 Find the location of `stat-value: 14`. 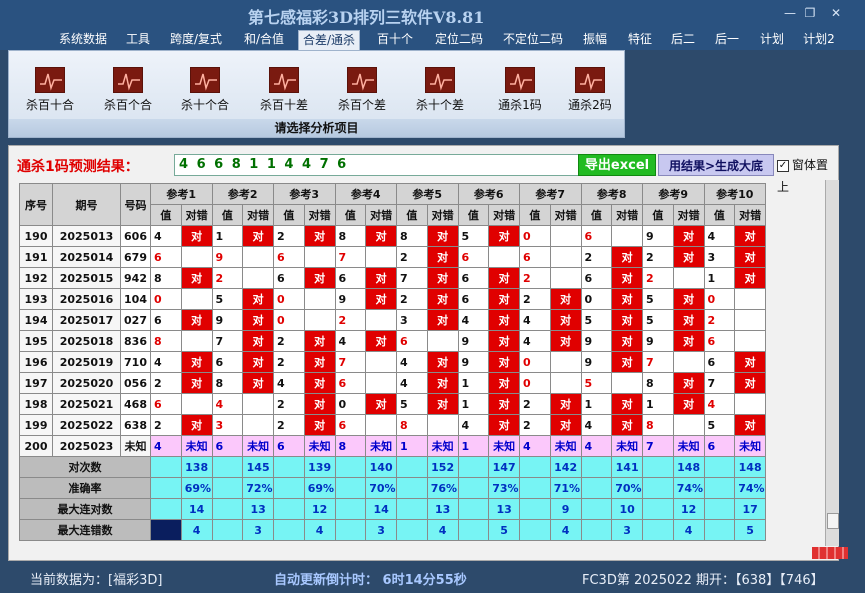

stat-value: 14 is located at coordinates (381, 509).